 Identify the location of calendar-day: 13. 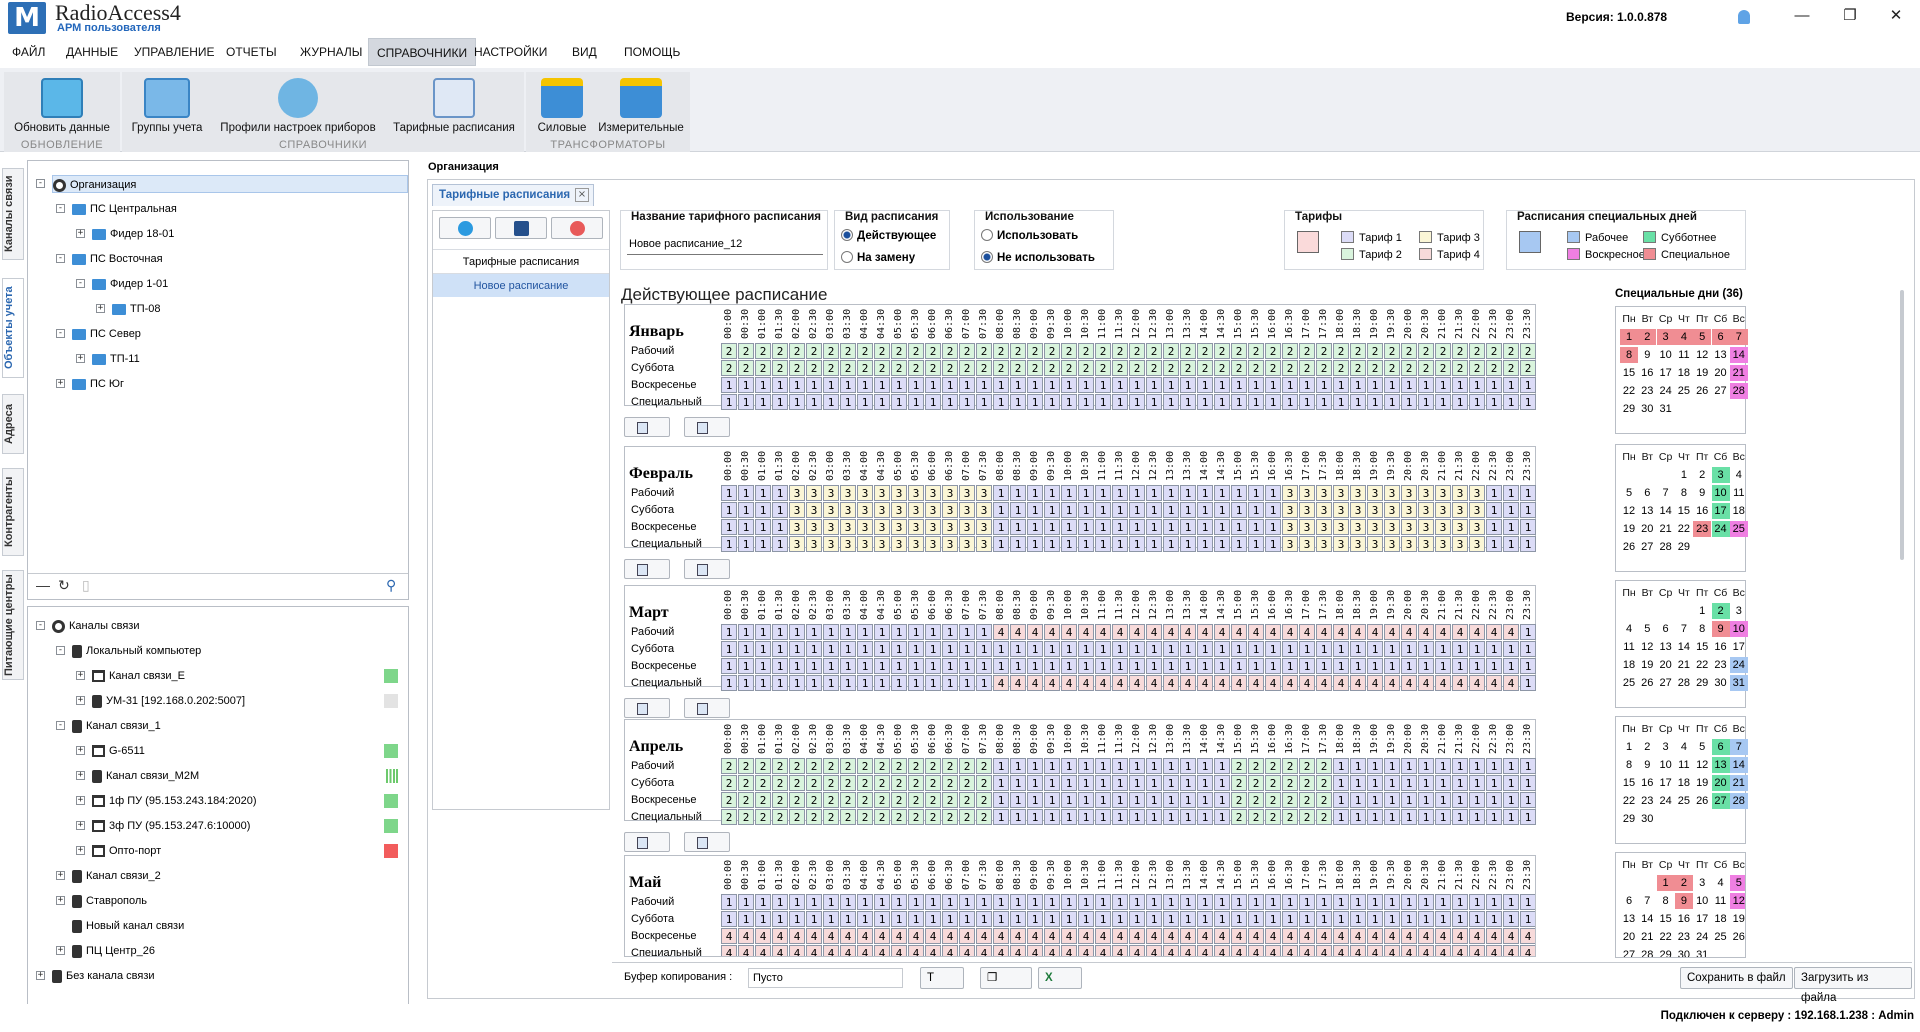
(1629, 919).